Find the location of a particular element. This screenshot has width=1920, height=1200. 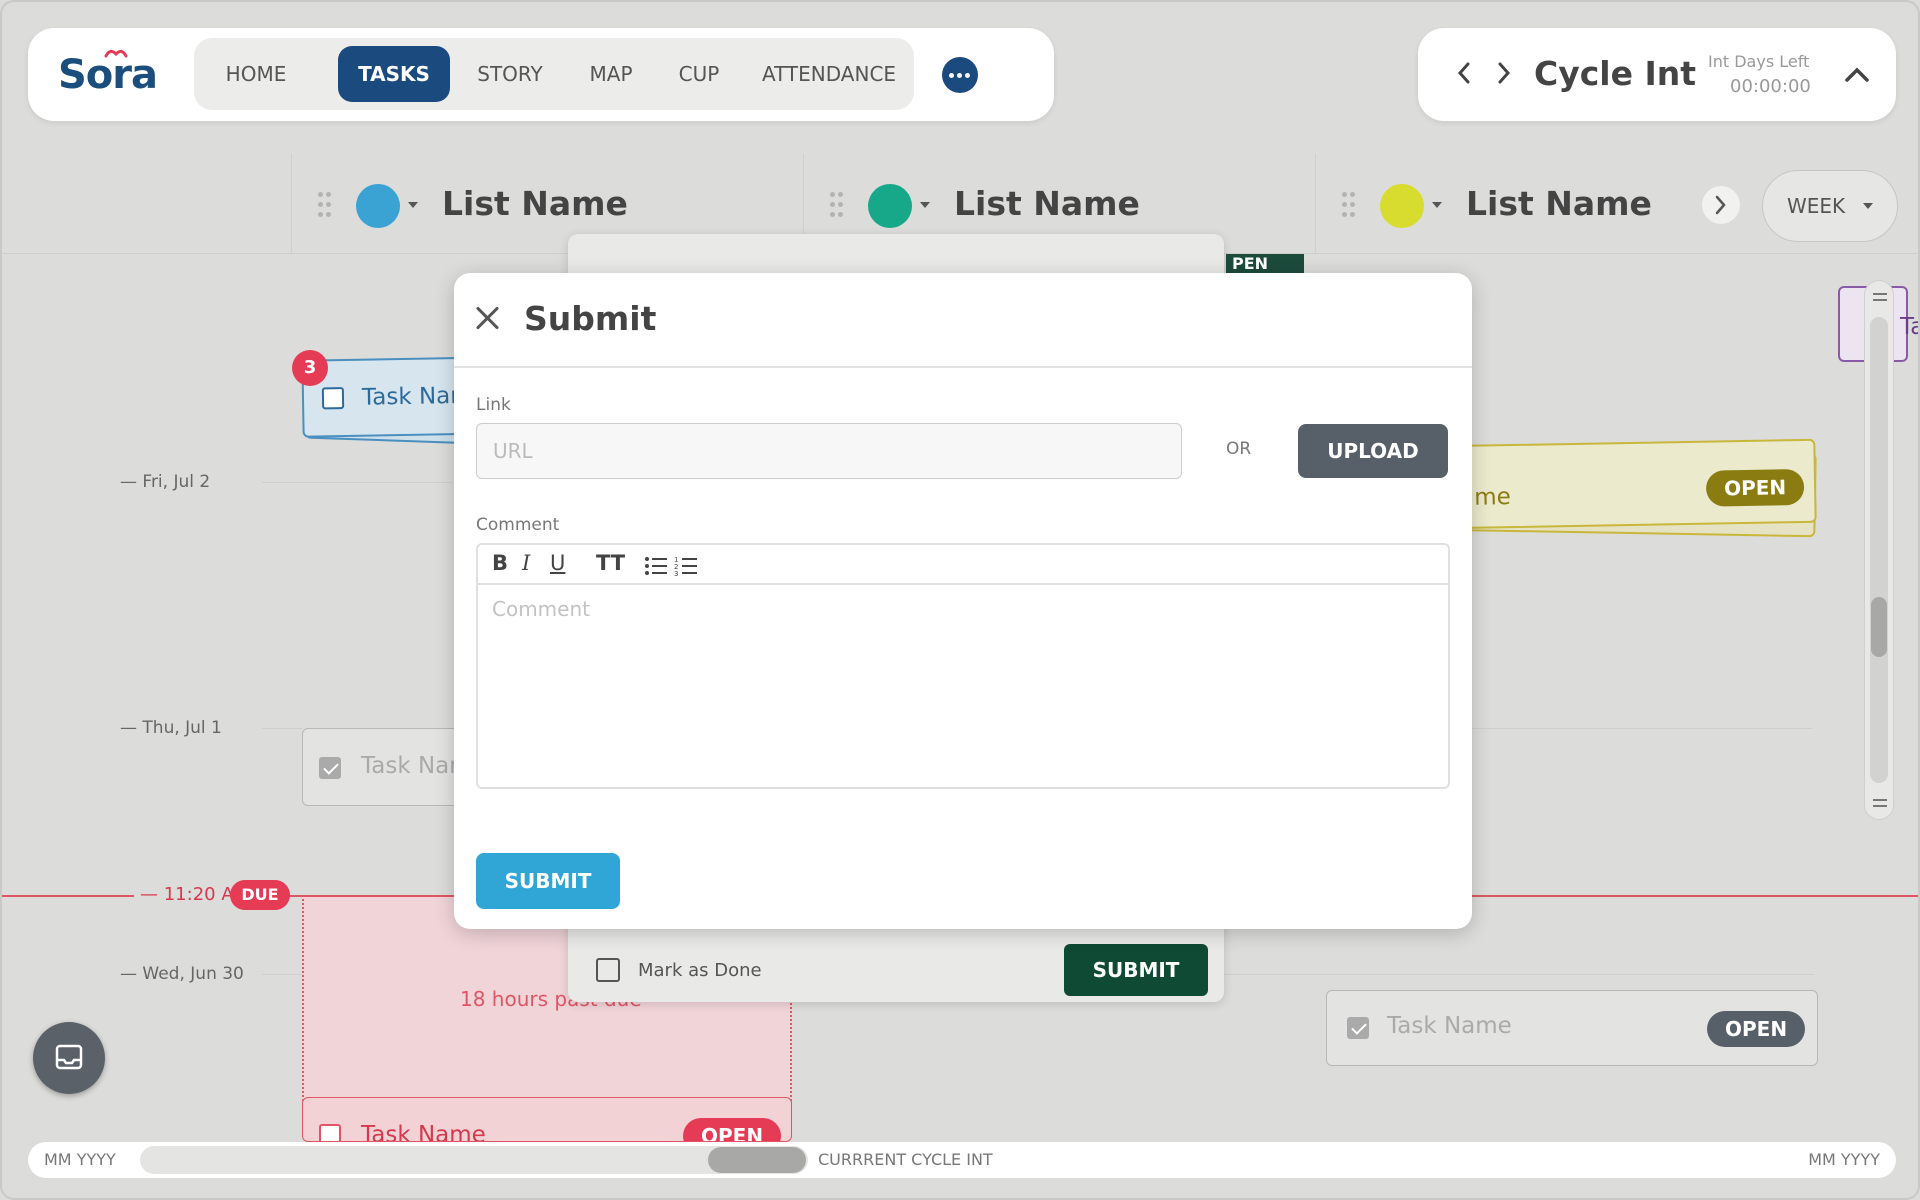

link-label: Link is located at coordinates (493, 405).